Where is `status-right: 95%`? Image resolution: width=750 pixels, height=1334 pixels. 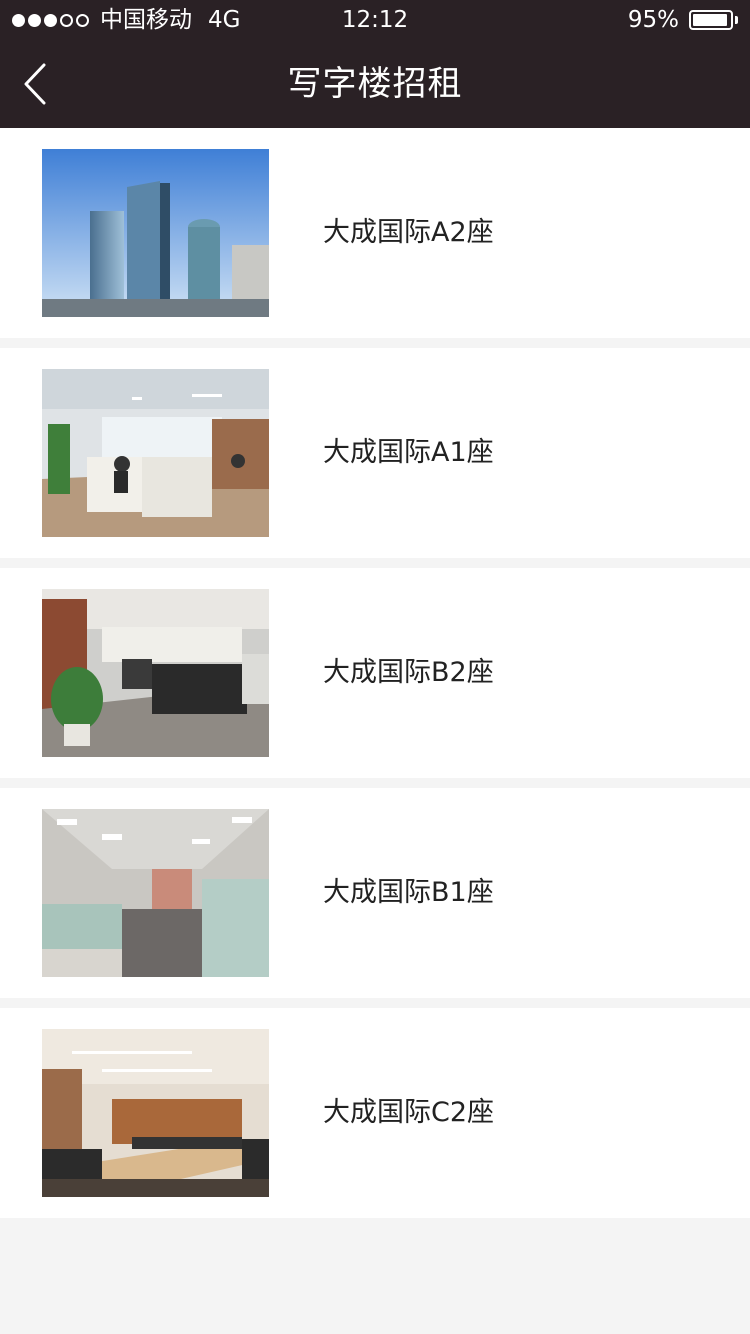 status-right: 95% is located at coordinates (683, 20).